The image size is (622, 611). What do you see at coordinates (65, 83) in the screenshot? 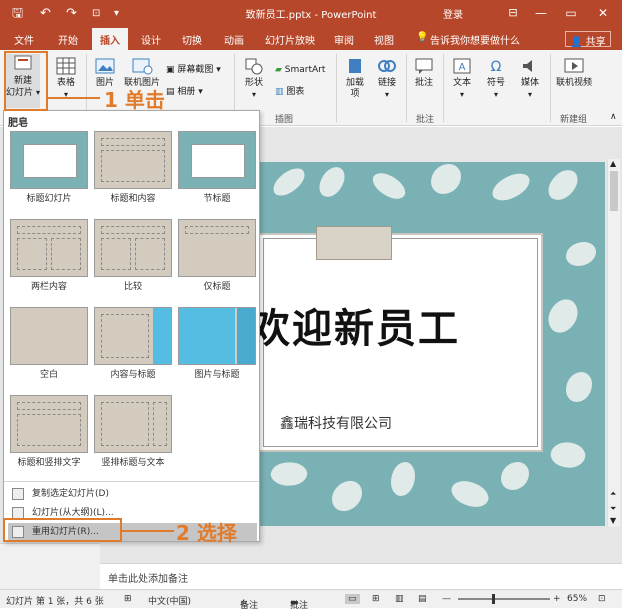
I see `table-label: 表格` at bounding box center [65, 83].